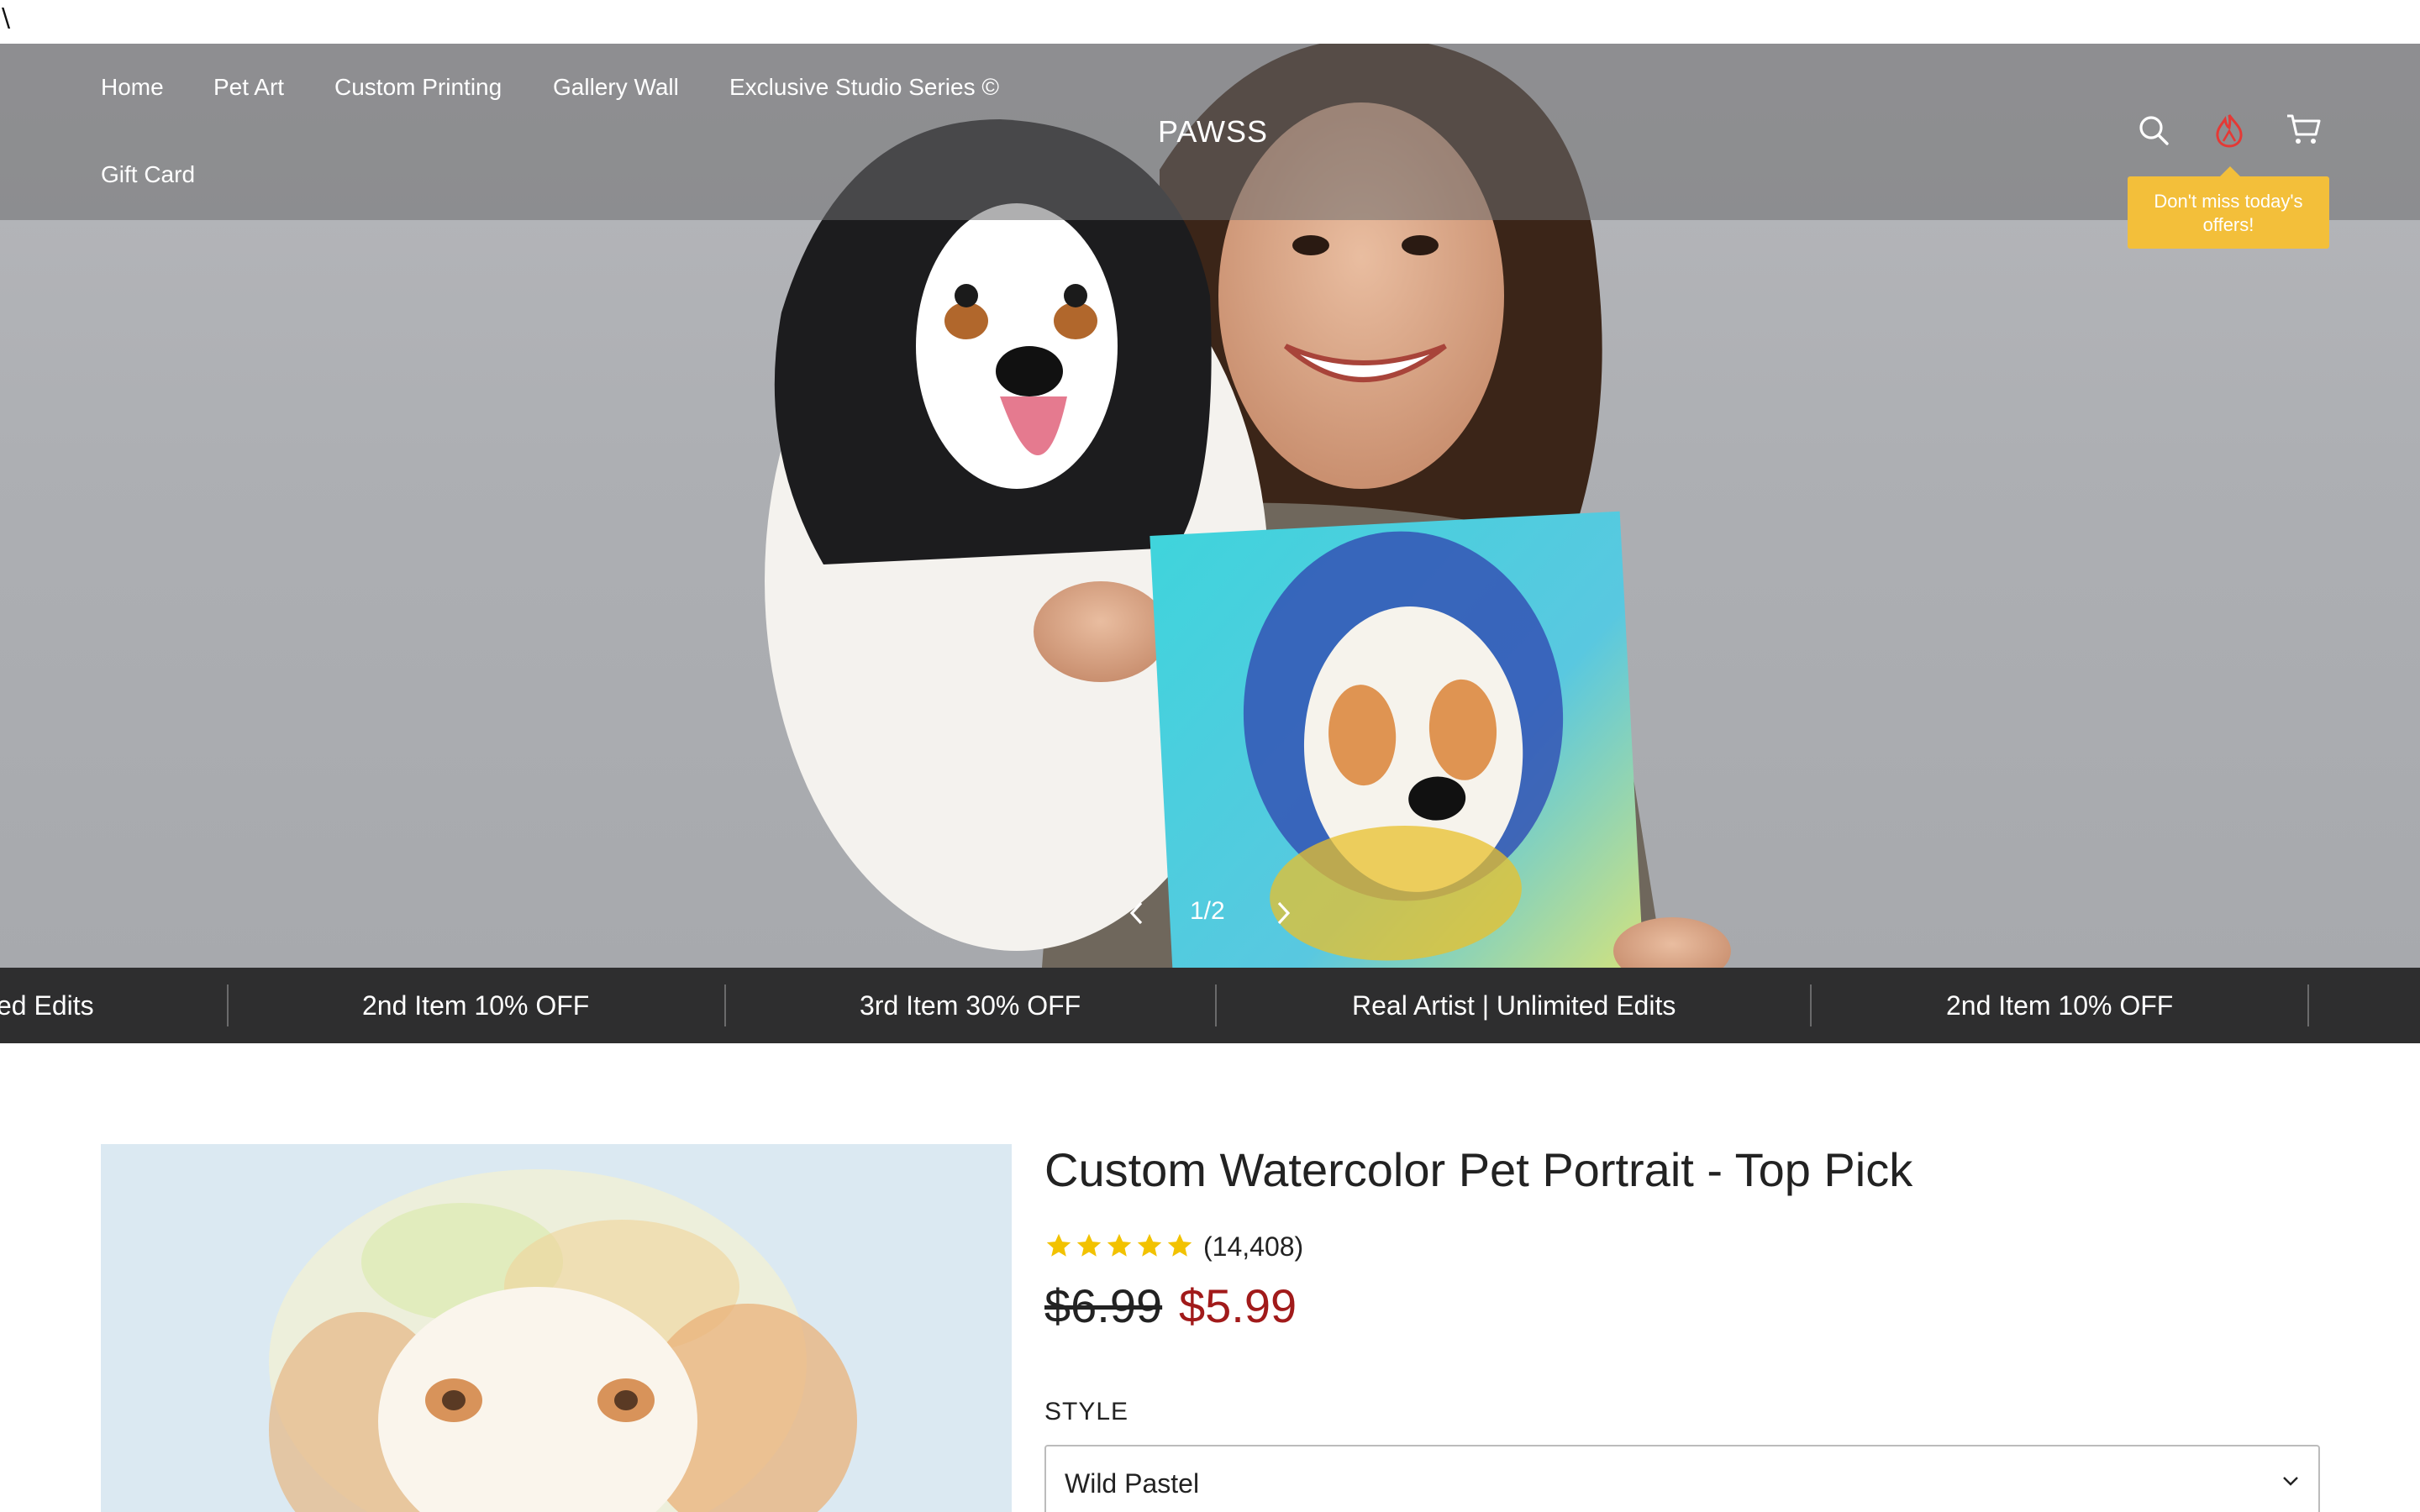  I want to click on product-image, so click(556, 1328).